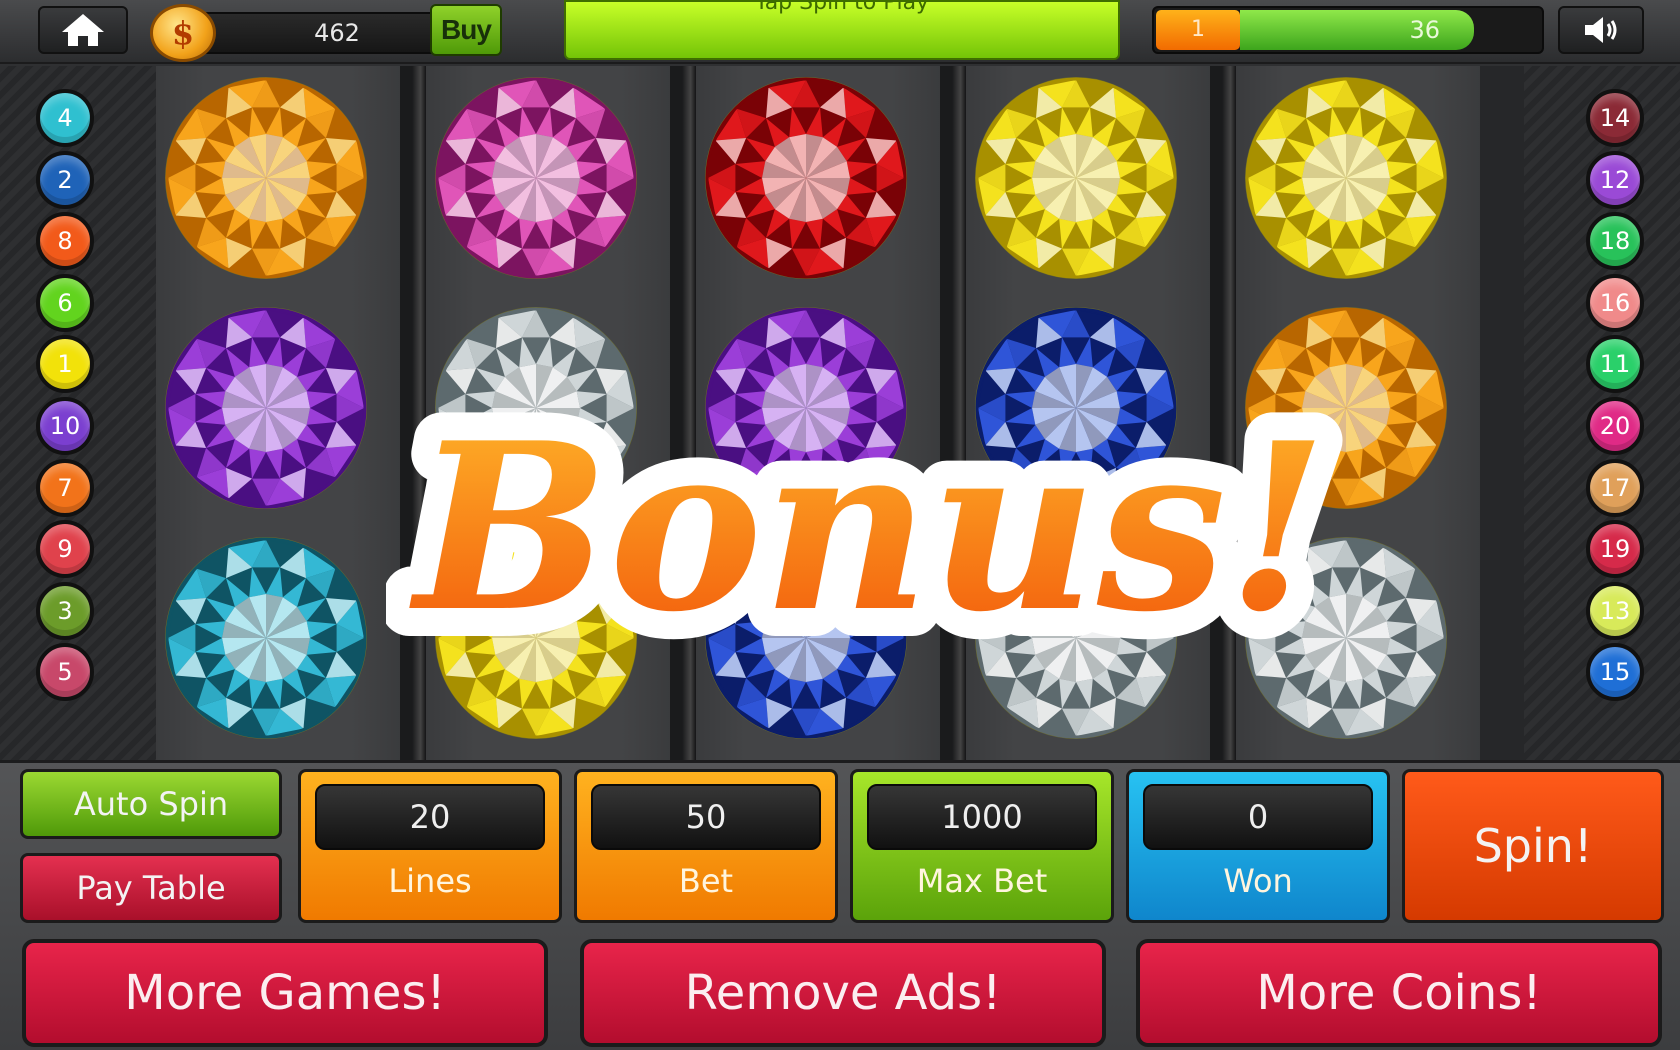  What do you see at coordinates (1615, 549) in the screenshot?
I see `payline-badge-19: 19` at bounding box center [1615, 549].